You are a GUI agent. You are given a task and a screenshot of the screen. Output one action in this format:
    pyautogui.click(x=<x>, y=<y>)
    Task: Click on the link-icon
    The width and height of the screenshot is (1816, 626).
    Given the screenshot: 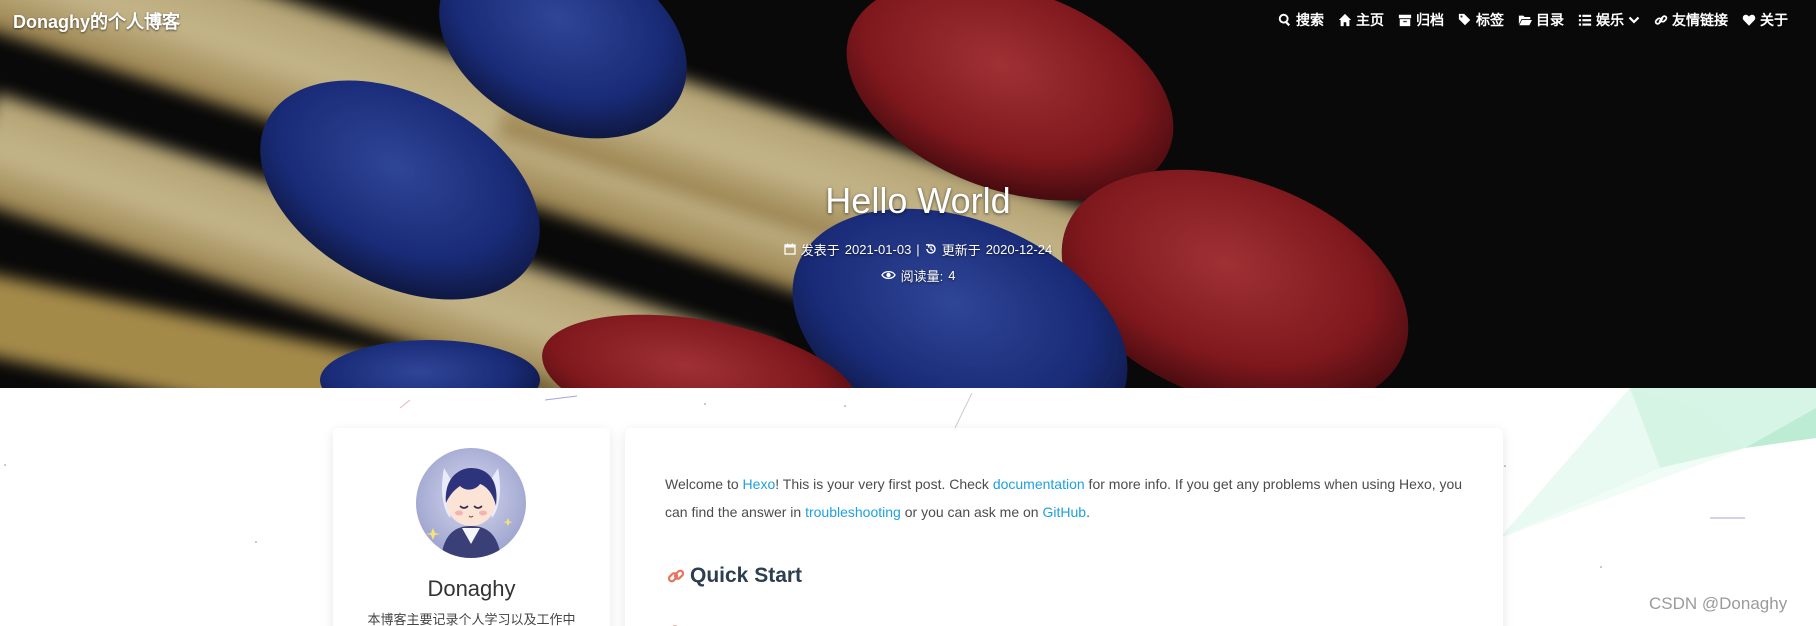 What is the action you would take?
    pyautogui.click(x=1661, y=20)
    